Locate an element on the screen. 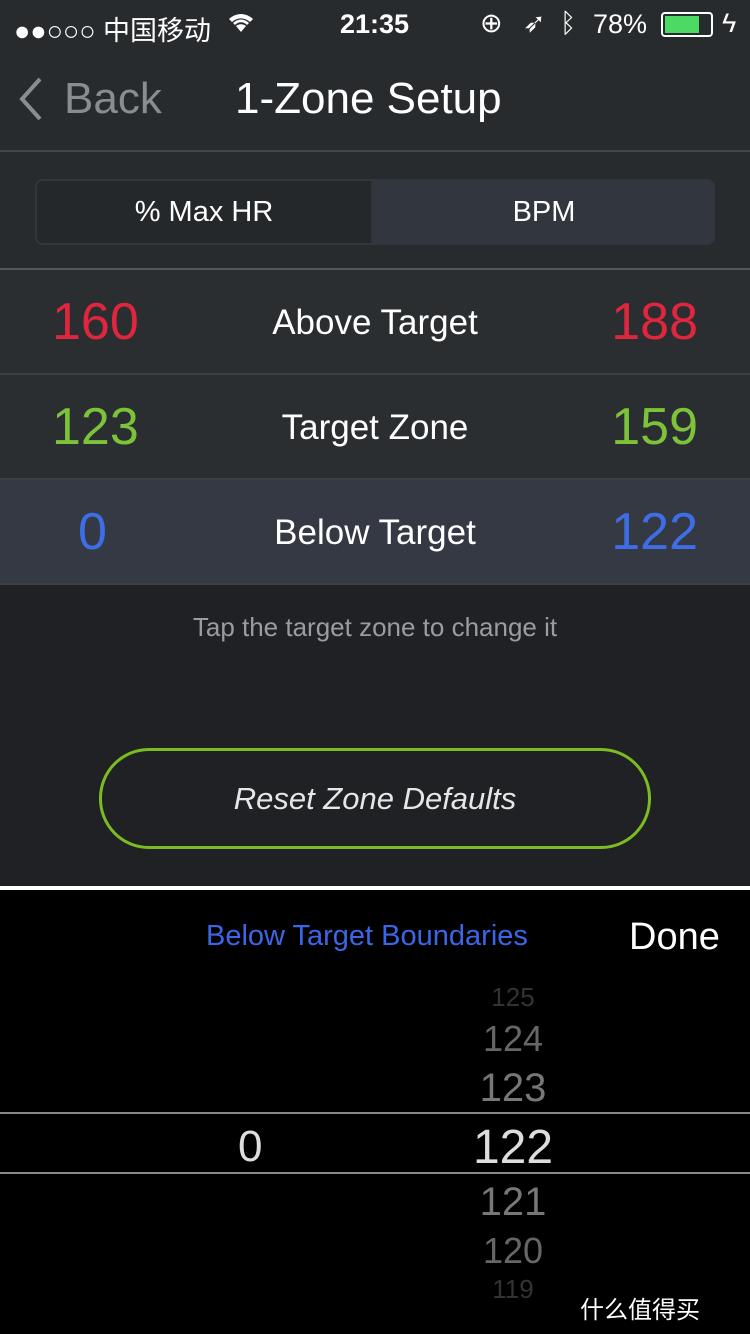 Image resolution: width=750 pixels, height=1334 pixels. zone-high: 122 is located at coordinates (654, 532).